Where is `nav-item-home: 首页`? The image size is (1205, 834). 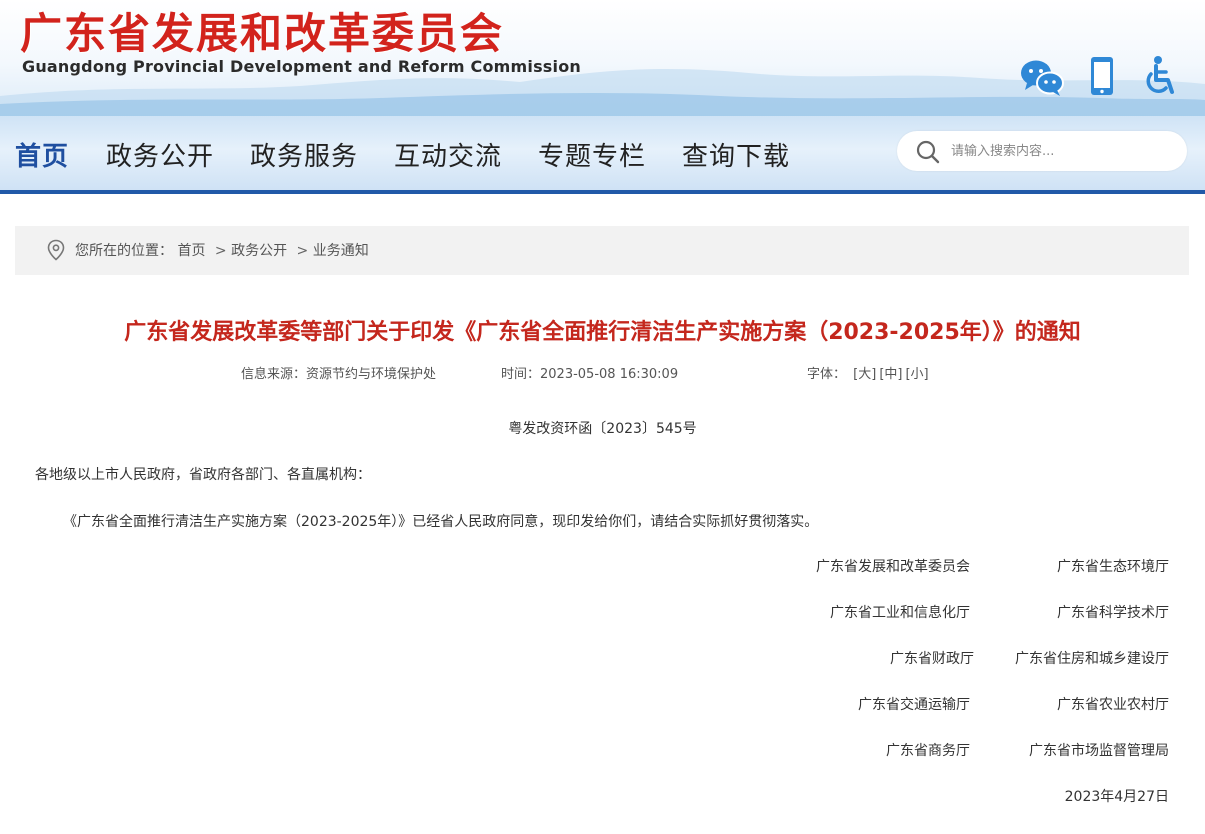
nav-item-home: 首页 is located at coordinates (42, 154).